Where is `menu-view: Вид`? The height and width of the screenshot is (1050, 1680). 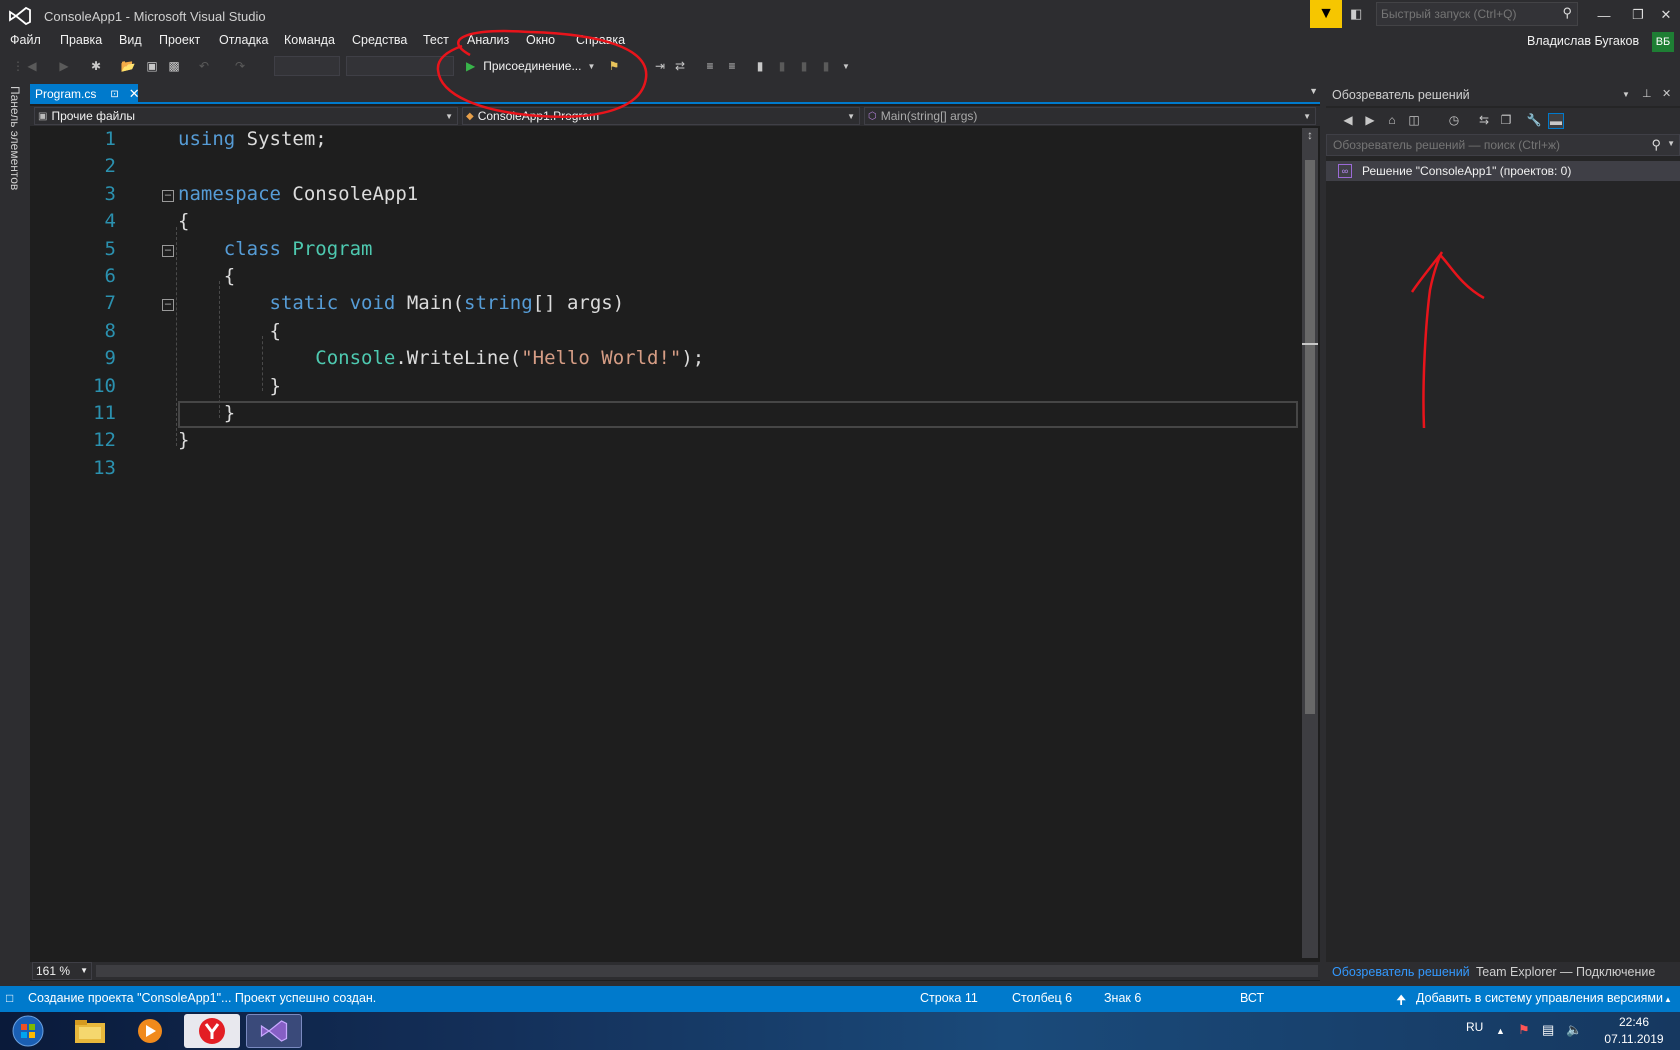 menu-view: Вид is located at coordinates (130, 40).